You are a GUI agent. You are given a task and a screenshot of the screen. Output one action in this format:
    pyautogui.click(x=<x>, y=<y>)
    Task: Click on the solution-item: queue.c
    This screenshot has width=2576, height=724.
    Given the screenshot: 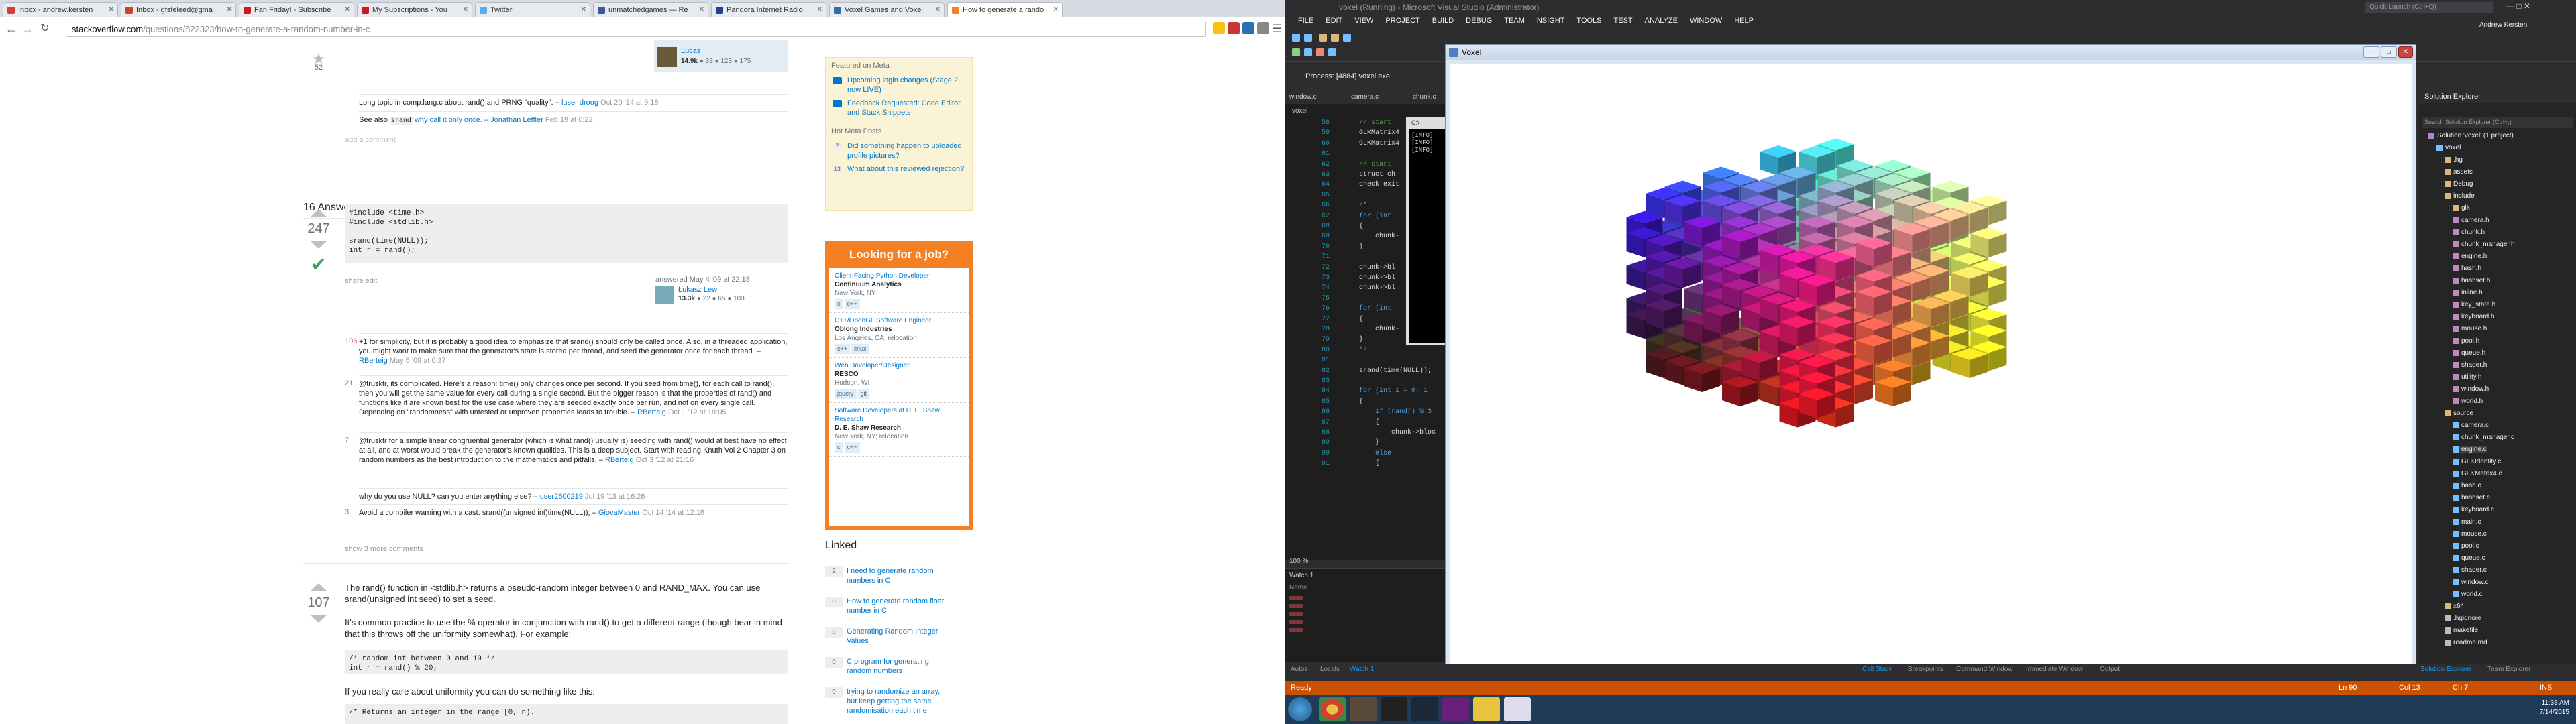 What is the action you would take?
    pyautogui.click(x=2469, y=558)
    